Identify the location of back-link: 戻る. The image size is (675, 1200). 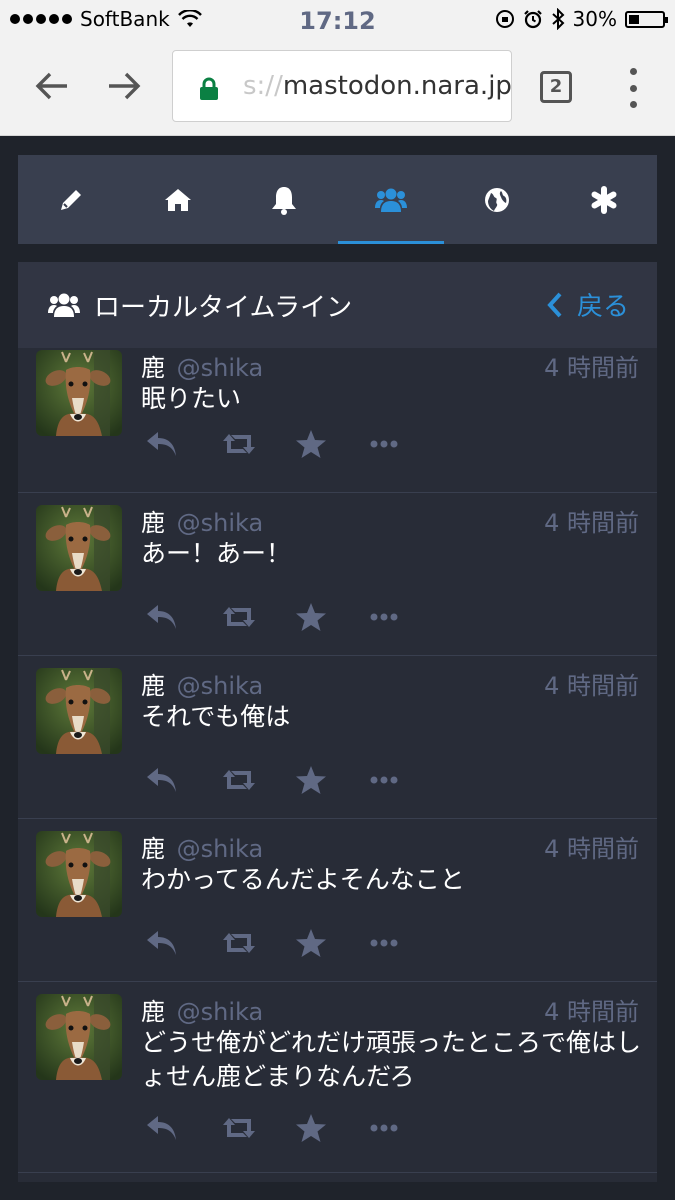
(588, 304).